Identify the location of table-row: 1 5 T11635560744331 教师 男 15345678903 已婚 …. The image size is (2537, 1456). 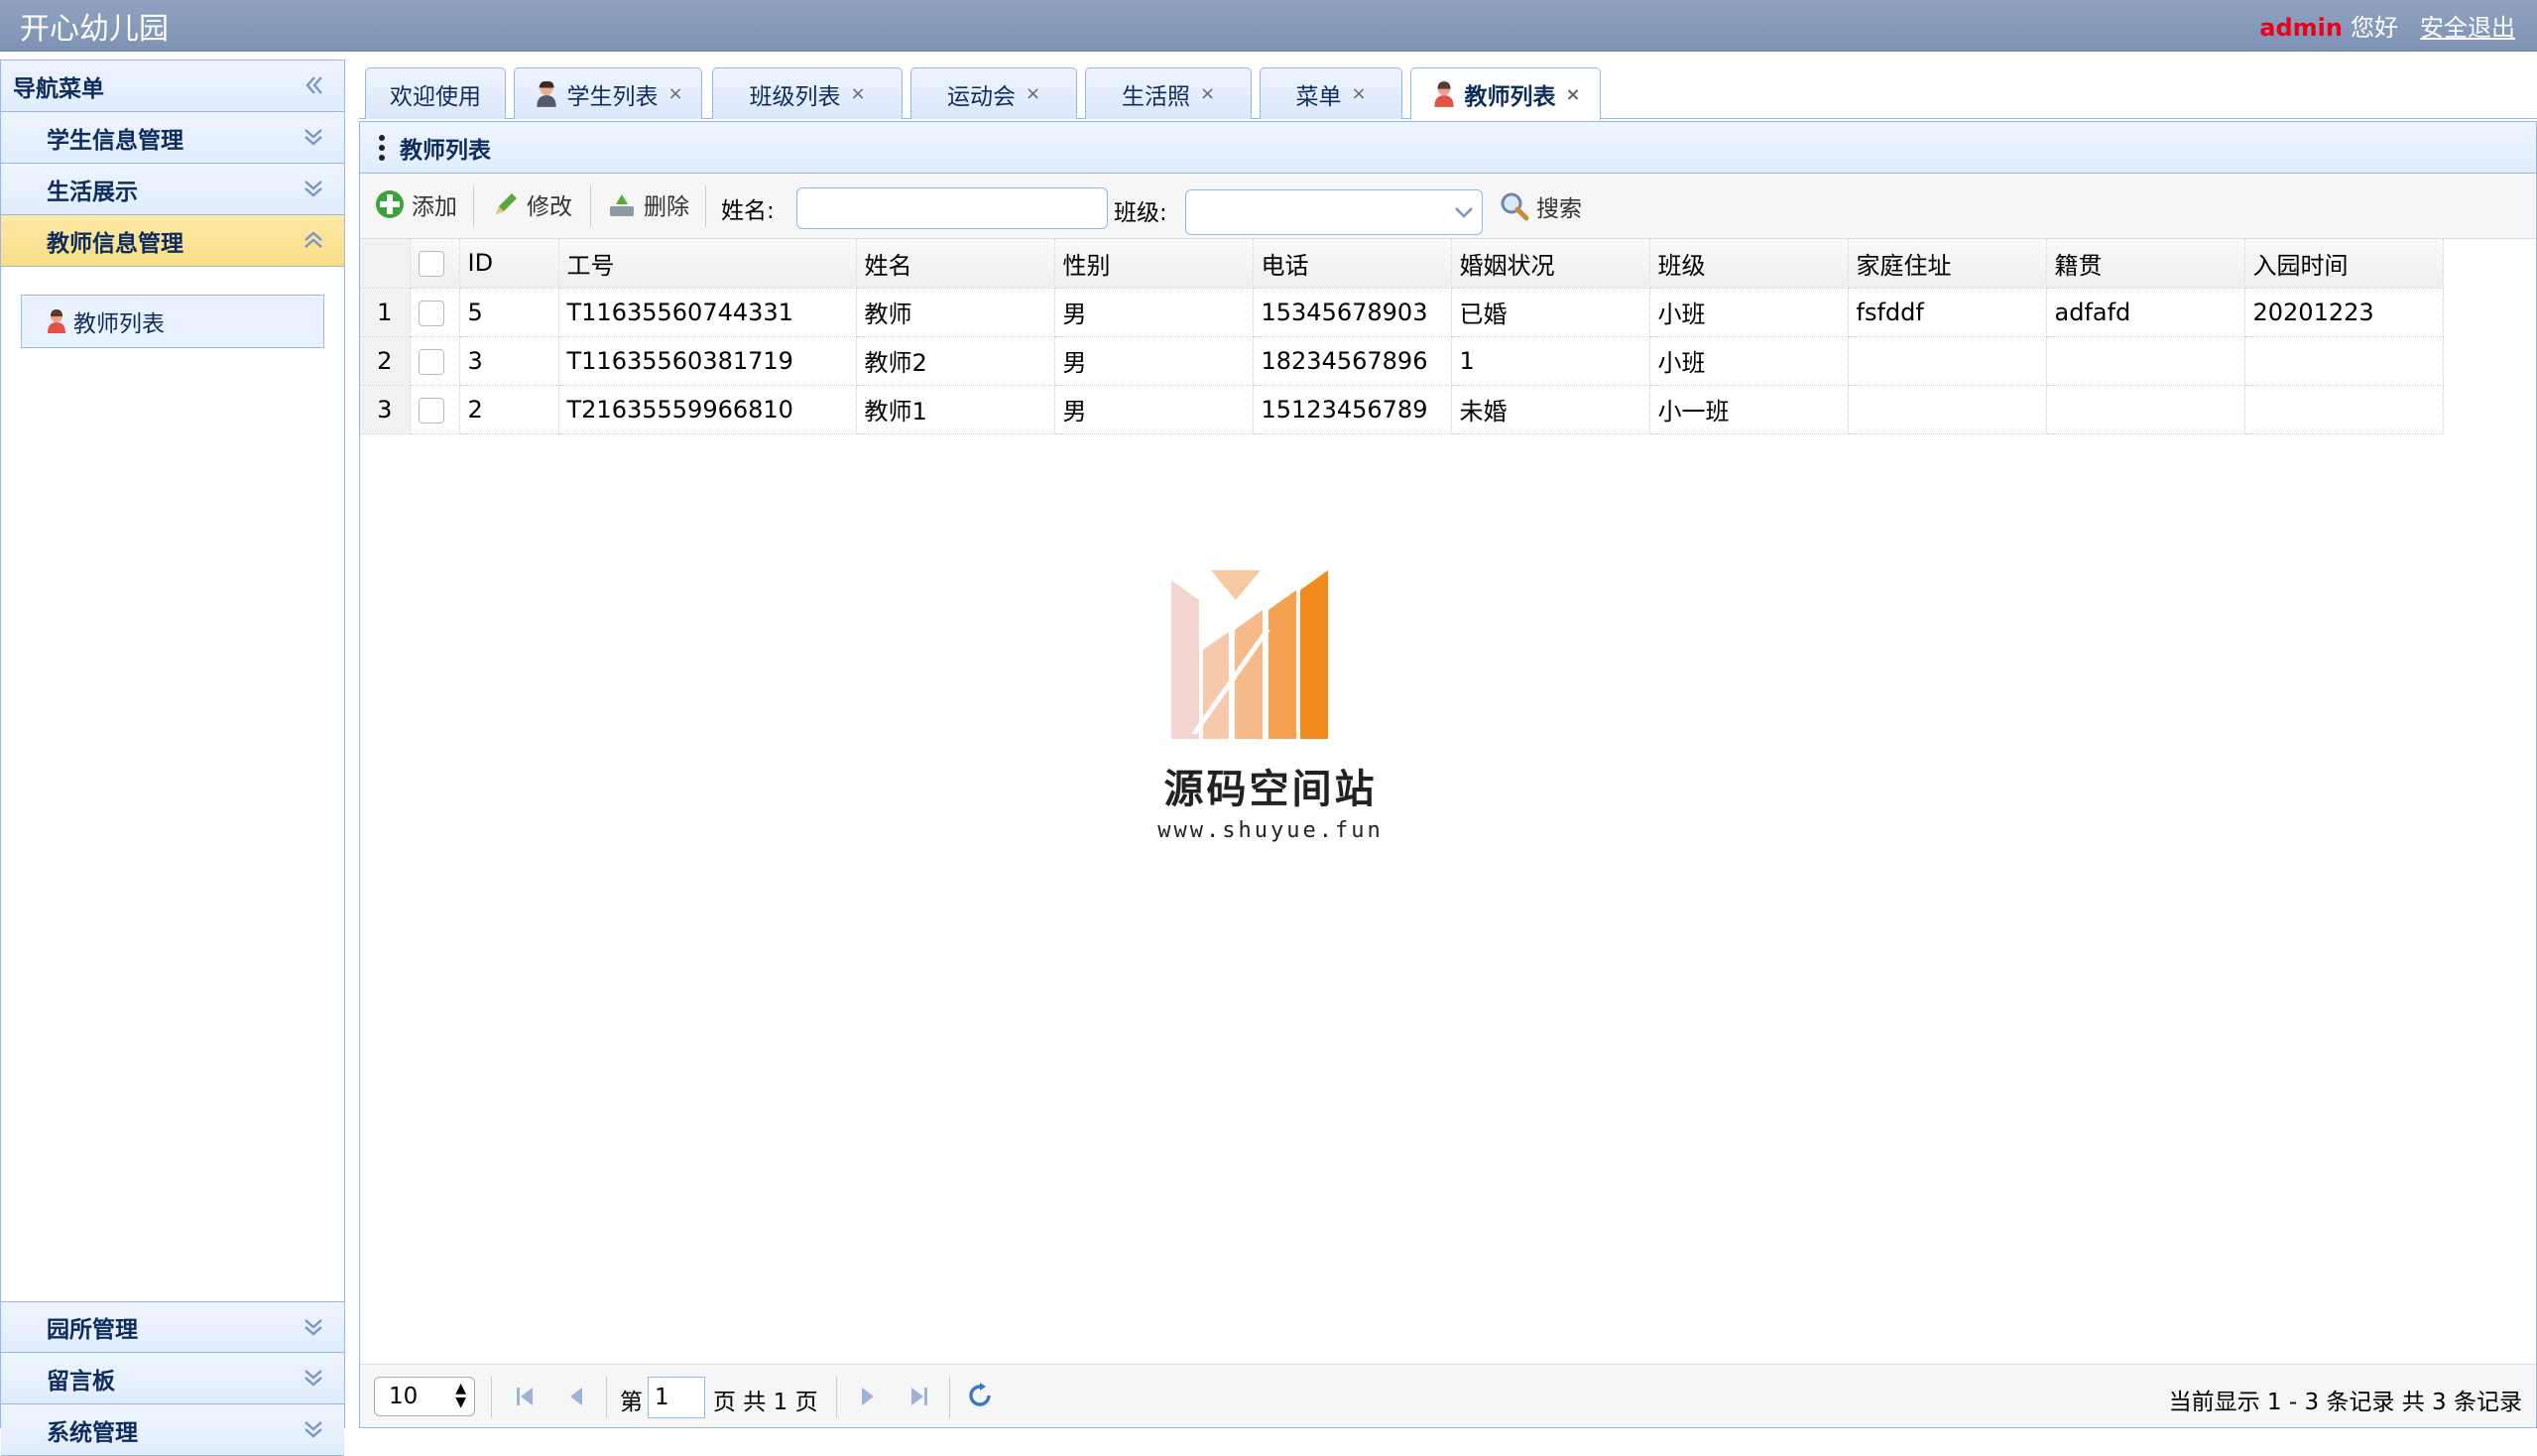
(1402, 312).